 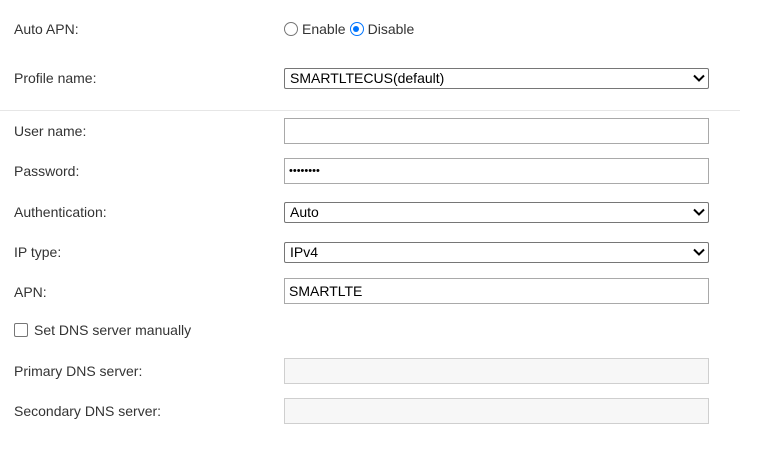 What do you see at coordinates (370, 110) in the screenshot?
I see `section-divider` at bounding box center [370, 110].